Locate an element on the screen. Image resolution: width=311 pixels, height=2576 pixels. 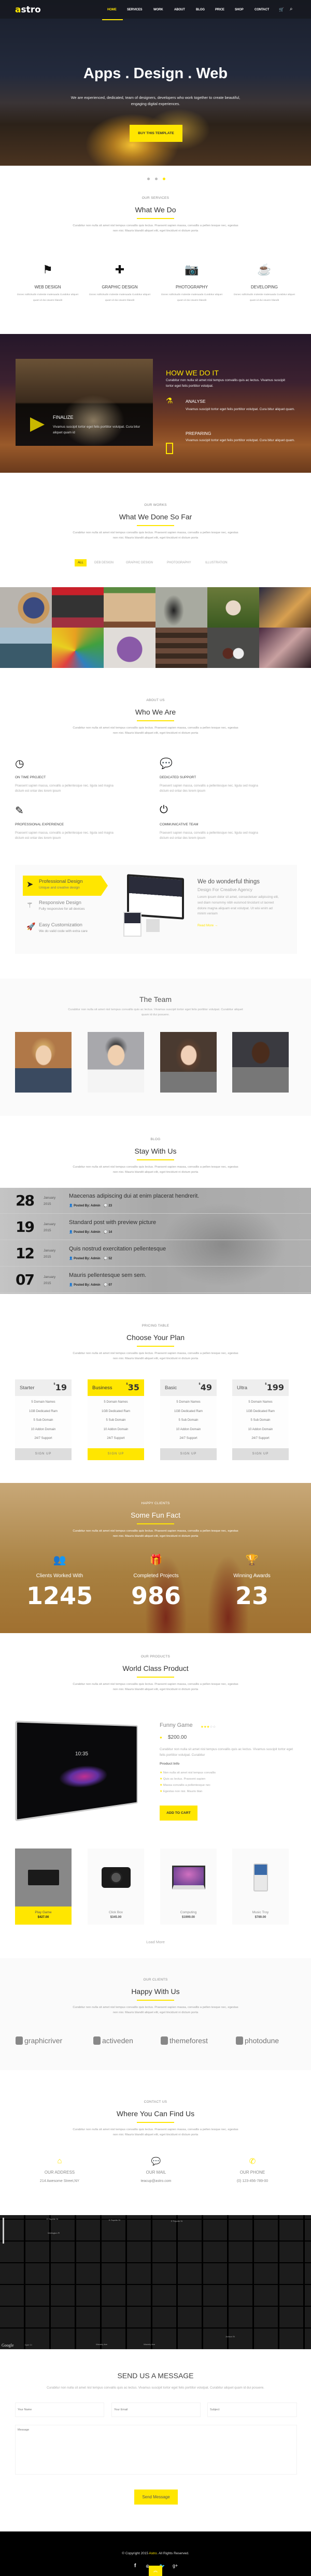
post-author: Posted By: Admin is located at coordinates (87, 1233).